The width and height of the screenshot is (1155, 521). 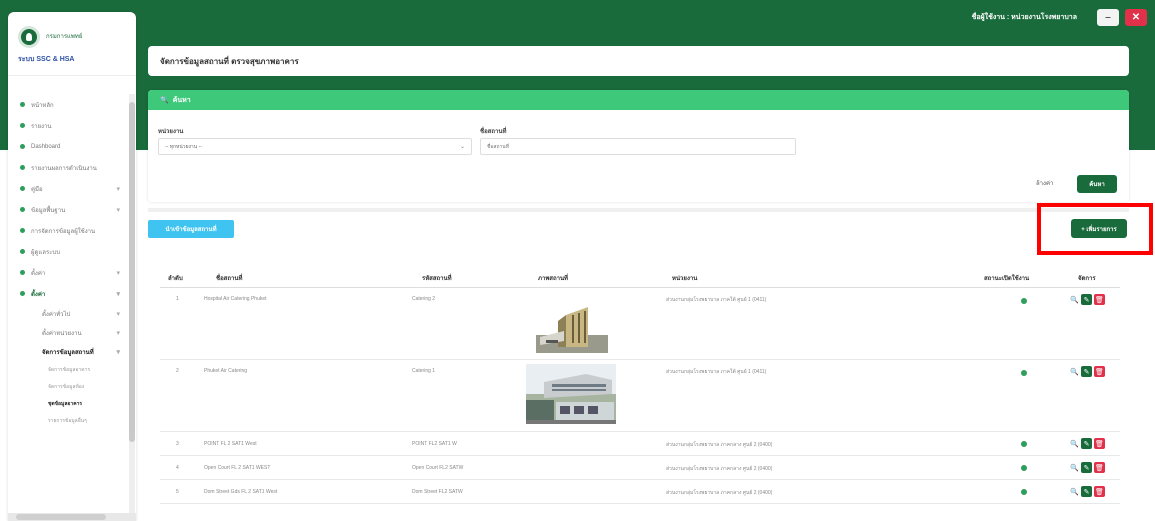 I want to click on sidebar-scrollbar-thumb, so click(x=132, y=272).